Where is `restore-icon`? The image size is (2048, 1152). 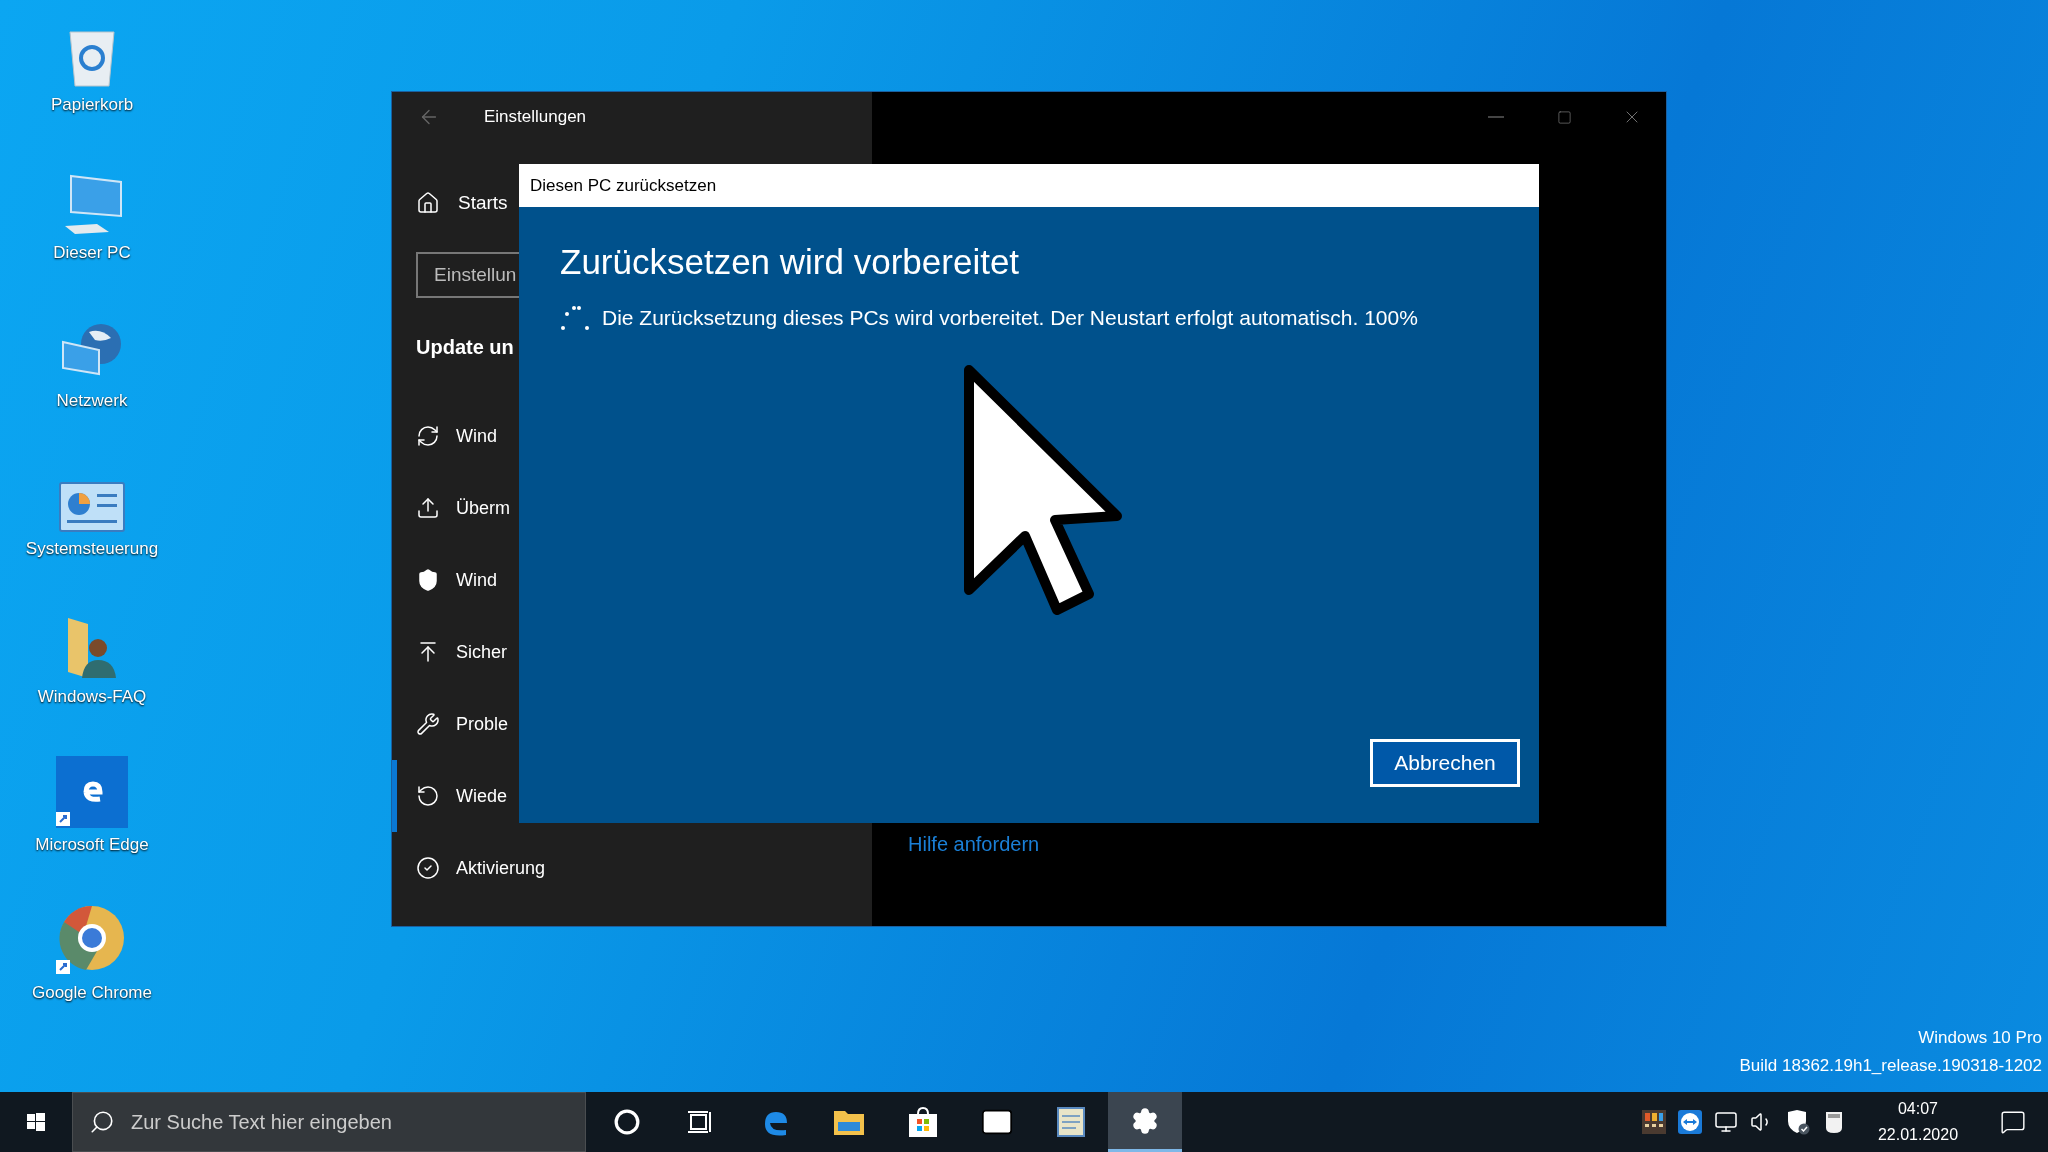 restore-icon is located at coordinates (428, 796).